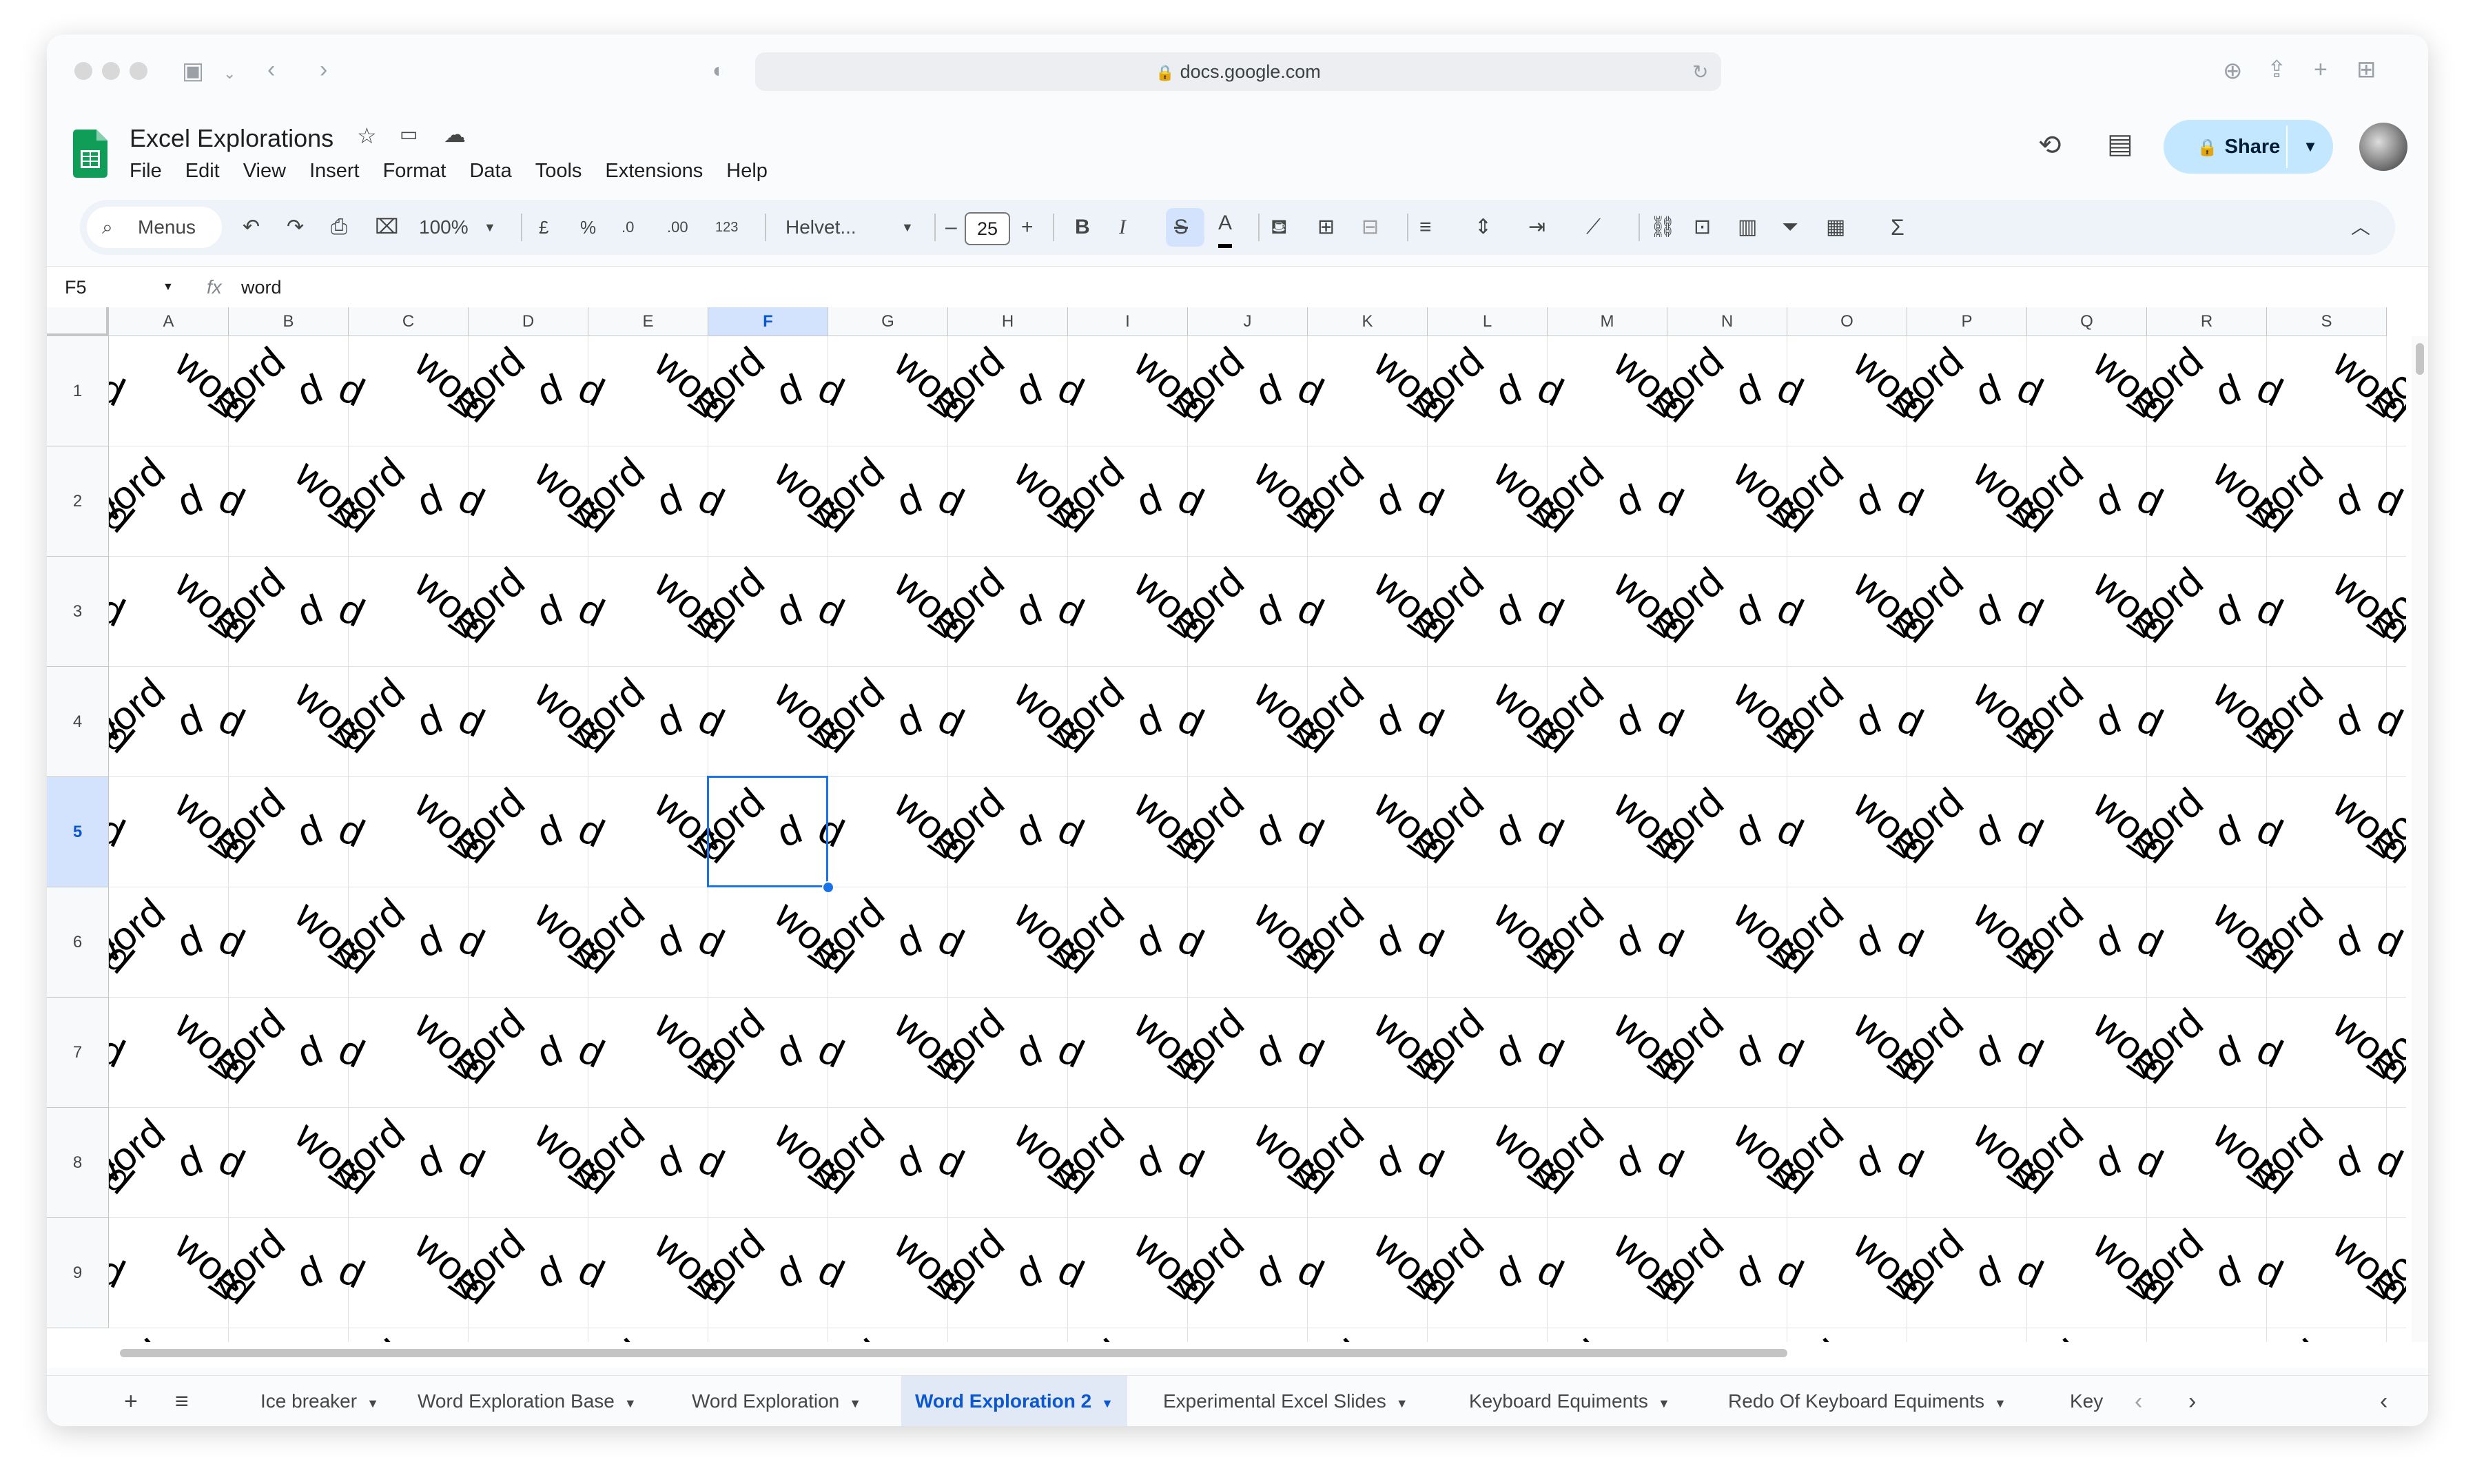 The image size is (2475, 1484). What do you see at coordinates (78, 612) in the screenshot?
I see `row-header-3: 3` at bounding box center [78, 612].